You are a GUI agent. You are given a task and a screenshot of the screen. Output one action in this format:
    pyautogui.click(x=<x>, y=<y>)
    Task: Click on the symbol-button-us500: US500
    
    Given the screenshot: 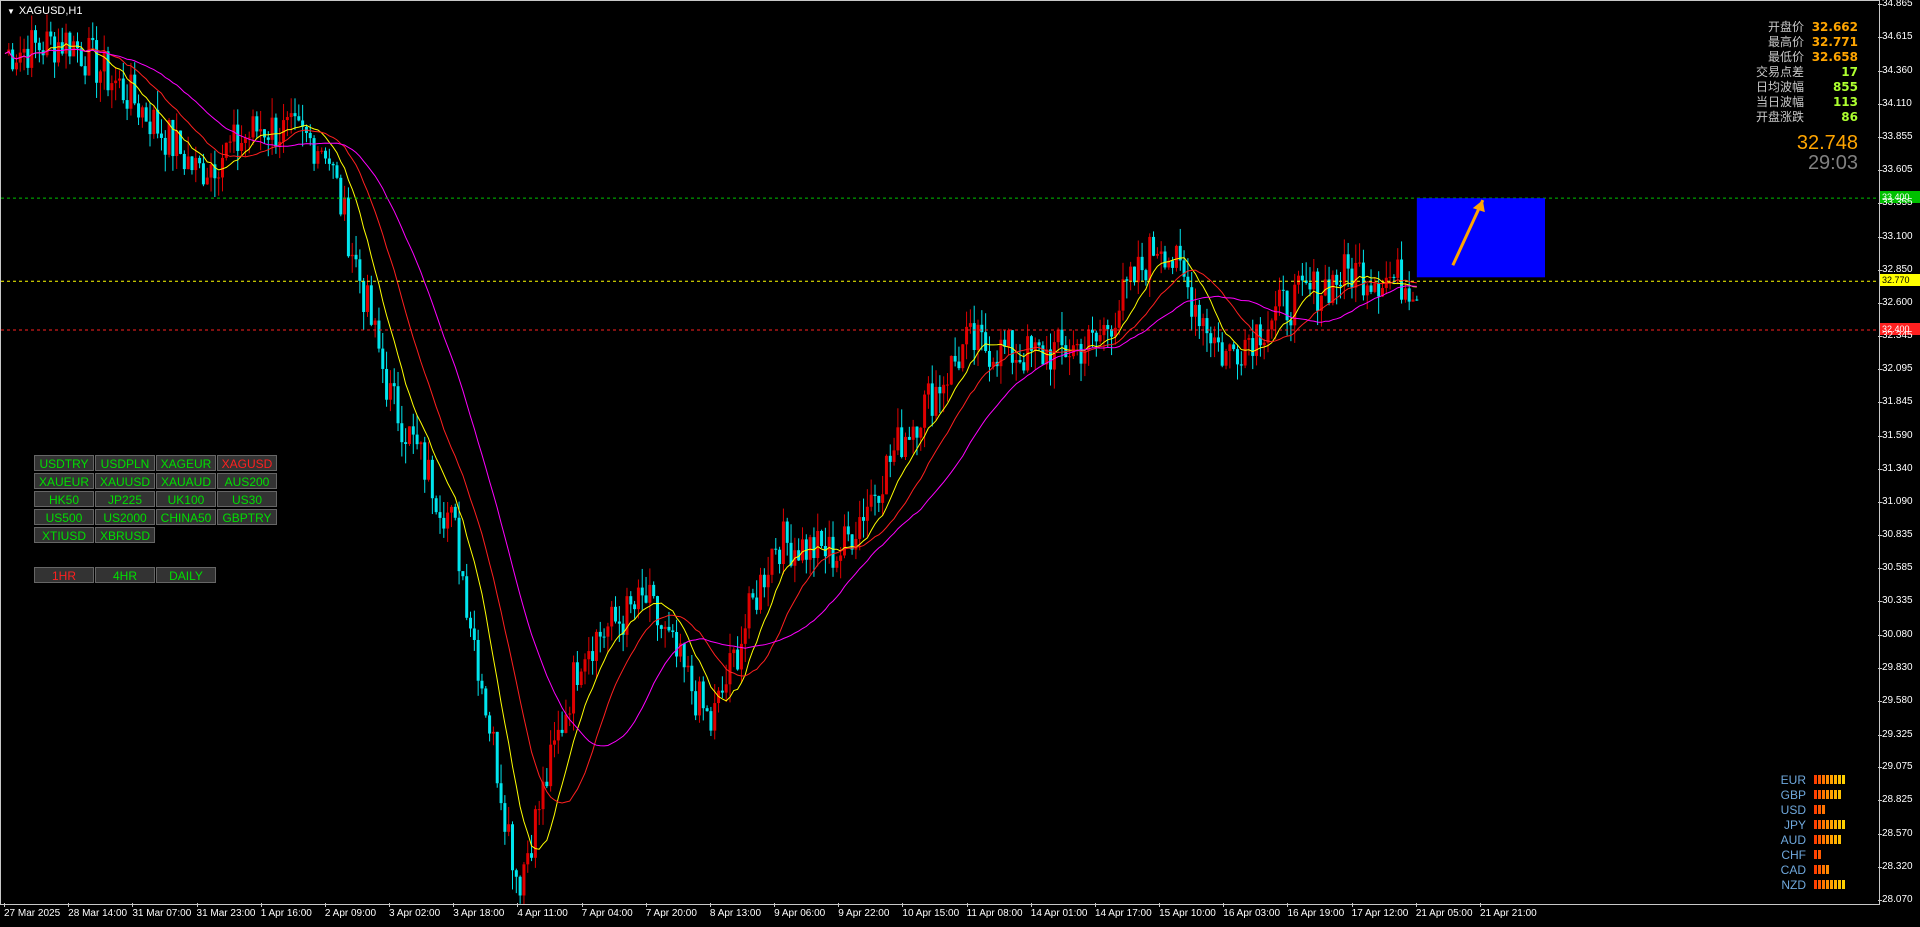 What is the action you would take?
    pyautogui.click(x=64, y=517)
    